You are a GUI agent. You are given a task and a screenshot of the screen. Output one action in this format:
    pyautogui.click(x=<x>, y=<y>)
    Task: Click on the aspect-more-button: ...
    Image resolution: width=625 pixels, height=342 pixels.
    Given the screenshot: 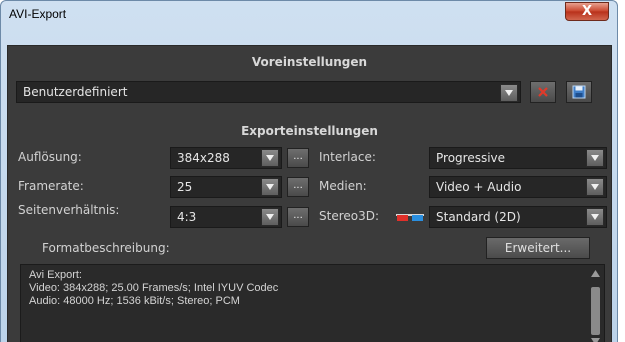 What is the action you would take?
    pyautogui.click(x=298, y=217)
    